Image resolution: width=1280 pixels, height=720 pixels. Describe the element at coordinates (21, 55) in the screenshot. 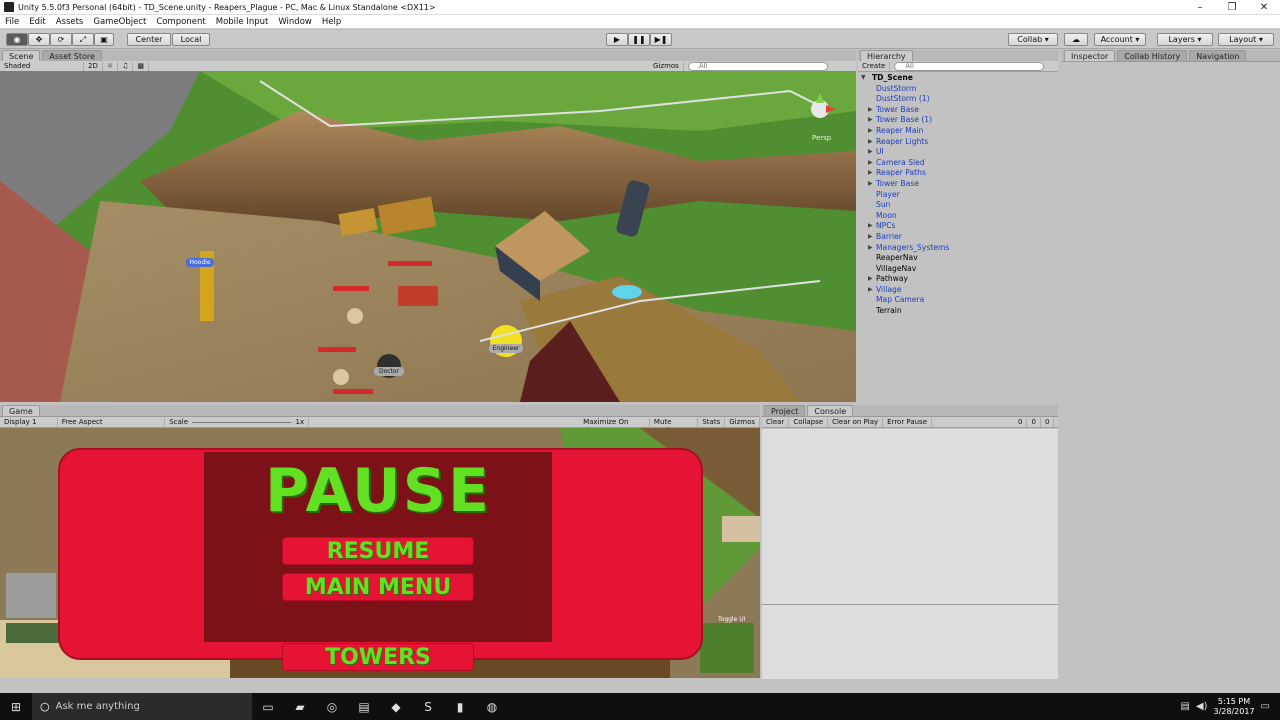

I see `tab-scene: Scene` at that location.